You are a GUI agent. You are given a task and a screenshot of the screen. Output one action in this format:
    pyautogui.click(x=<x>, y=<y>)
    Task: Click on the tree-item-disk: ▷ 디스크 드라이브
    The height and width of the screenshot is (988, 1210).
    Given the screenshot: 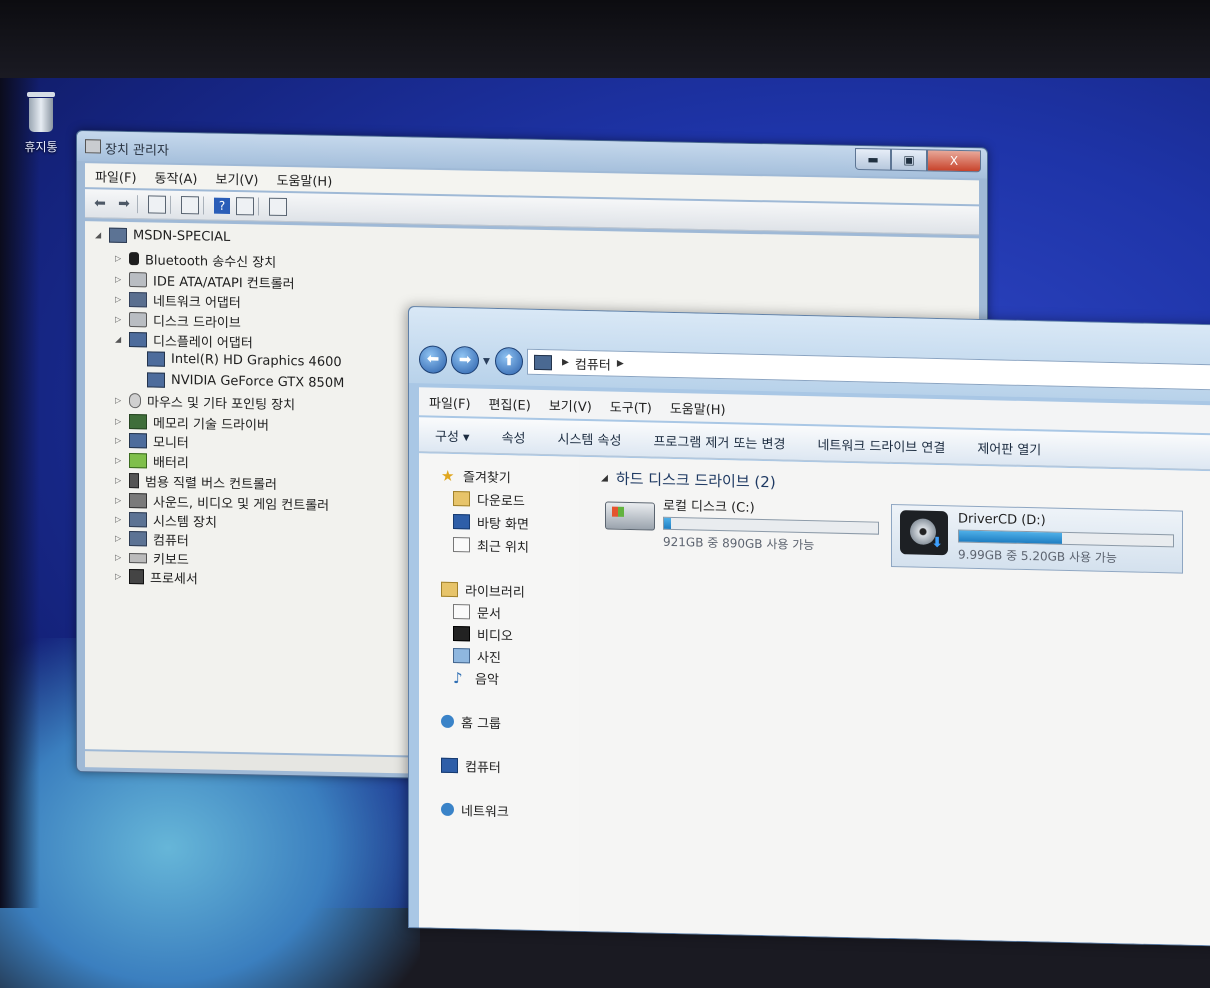 What is the action you would take?
    pyautogui.click(x=178, y=320)
    